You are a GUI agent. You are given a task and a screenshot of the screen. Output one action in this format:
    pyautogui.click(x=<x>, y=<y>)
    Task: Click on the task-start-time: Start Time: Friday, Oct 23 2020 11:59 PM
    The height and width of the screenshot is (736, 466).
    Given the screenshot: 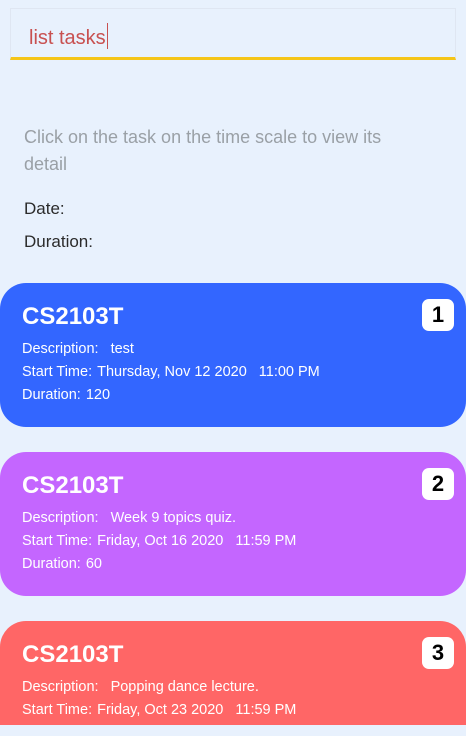 What is the action you would take?
    pyautogui.click(x=159, y=710)
    